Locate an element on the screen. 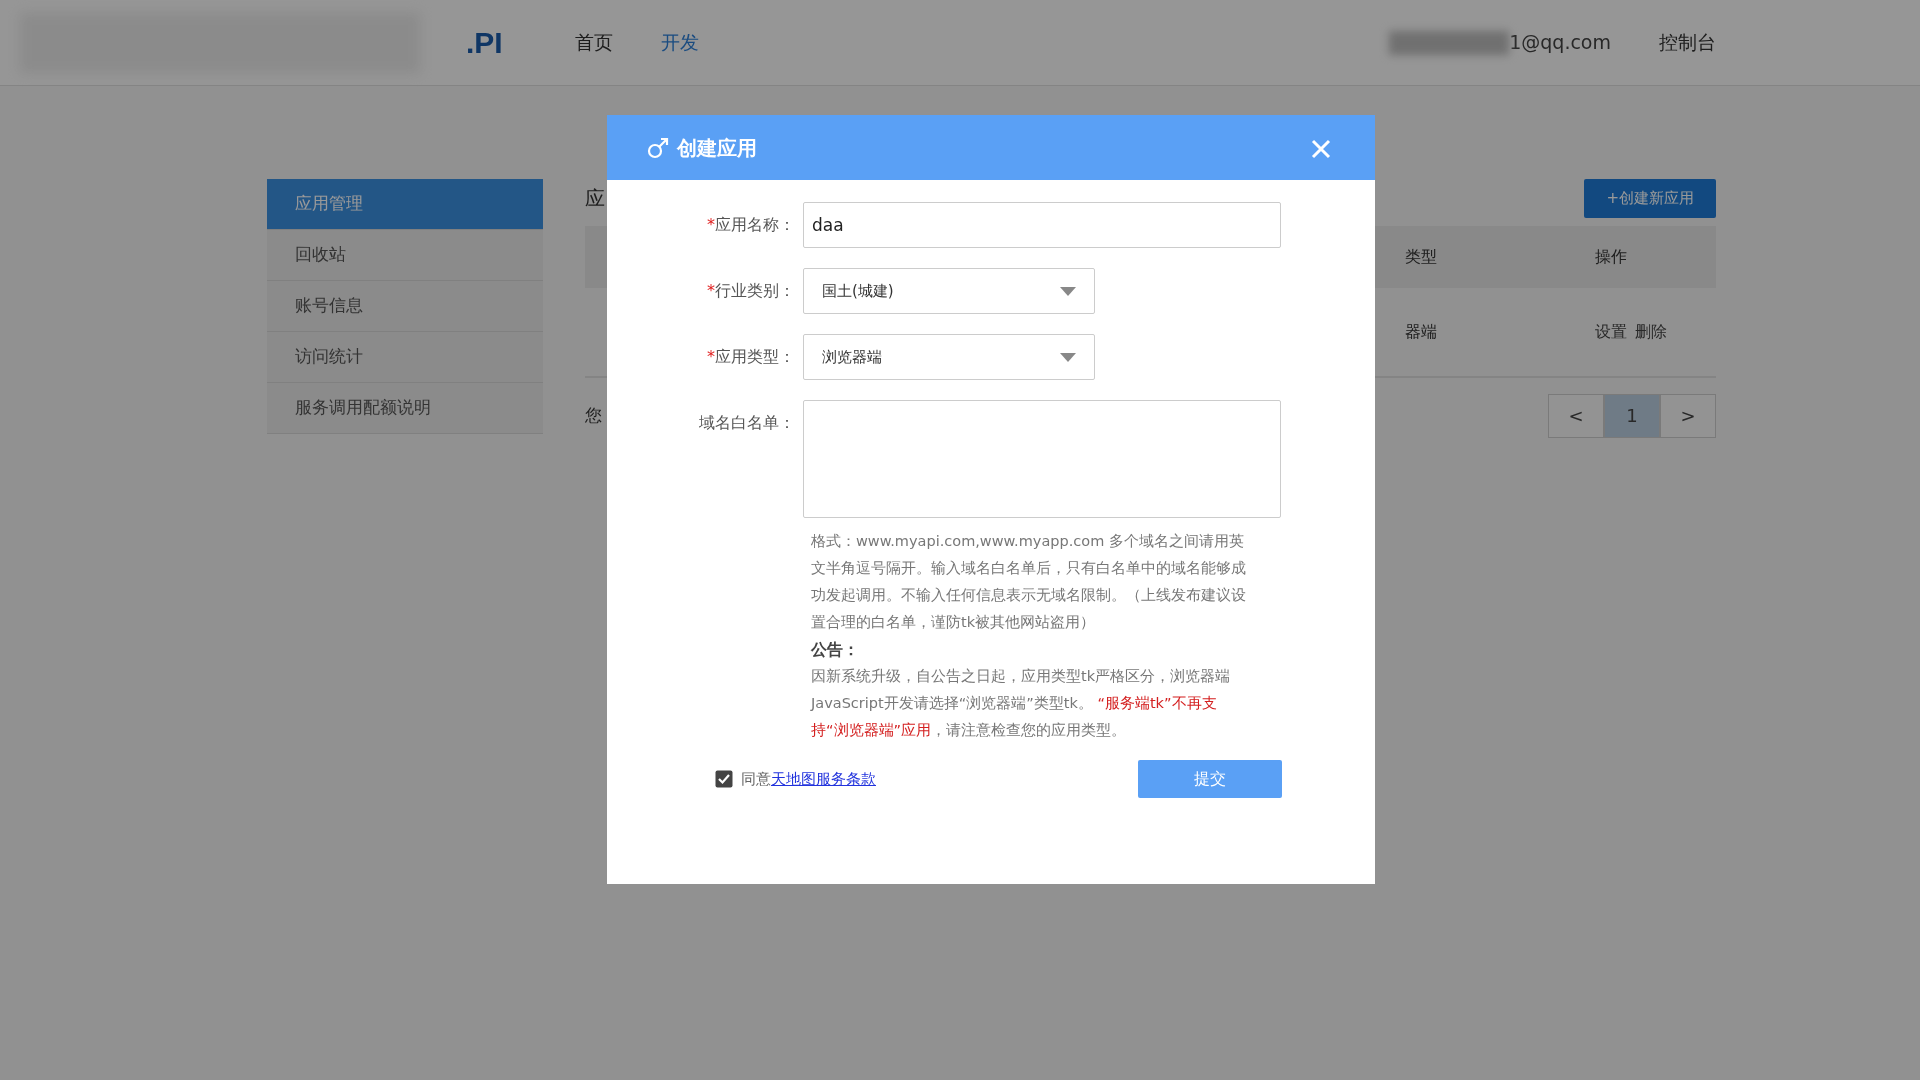 This screenshot has width=1920, height=1080. dropdown: 国土(城建) is located at coordinates (949, 291).